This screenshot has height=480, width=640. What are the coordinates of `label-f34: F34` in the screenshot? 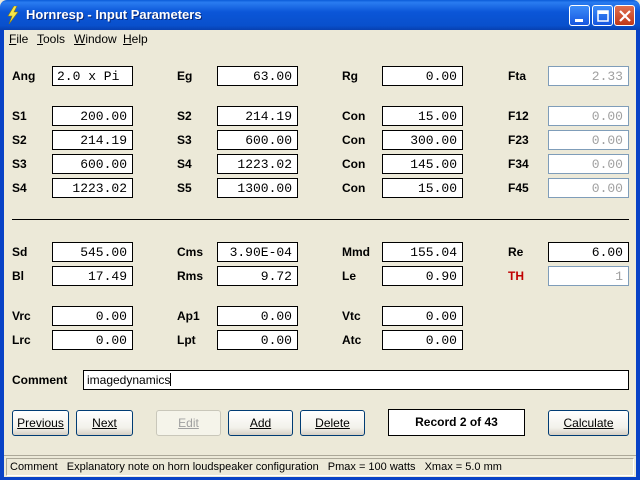 It's located at (518, 164).